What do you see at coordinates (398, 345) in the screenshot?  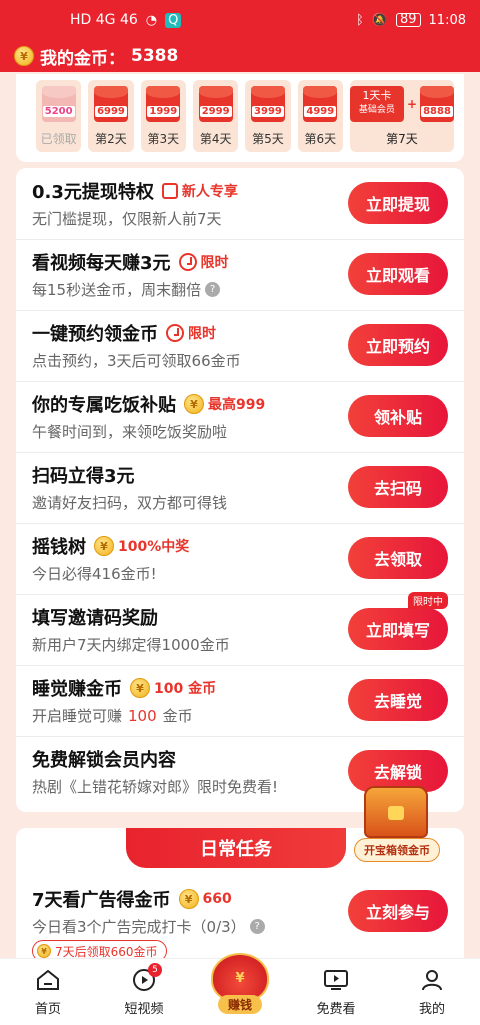 I see `reserve-button: 立即预约` at bounding box center [398, 345].